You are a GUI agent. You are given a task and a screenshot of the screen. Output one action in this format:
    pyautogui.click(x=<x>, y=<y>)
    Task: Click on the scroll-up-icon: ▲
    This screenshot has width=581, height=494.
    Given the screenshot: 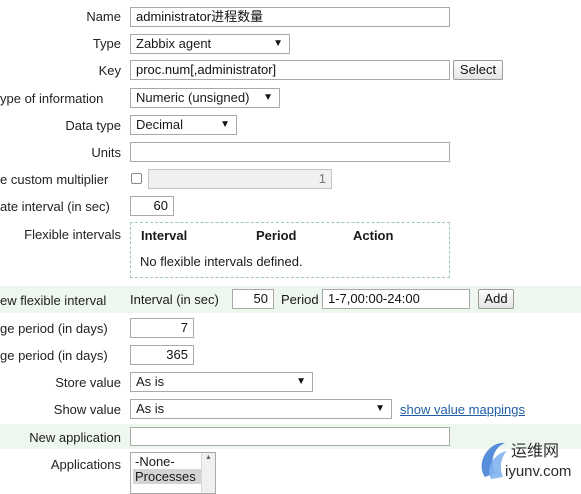 What is the action you would take?
    pyautogui.click(x=208, y=457)
    